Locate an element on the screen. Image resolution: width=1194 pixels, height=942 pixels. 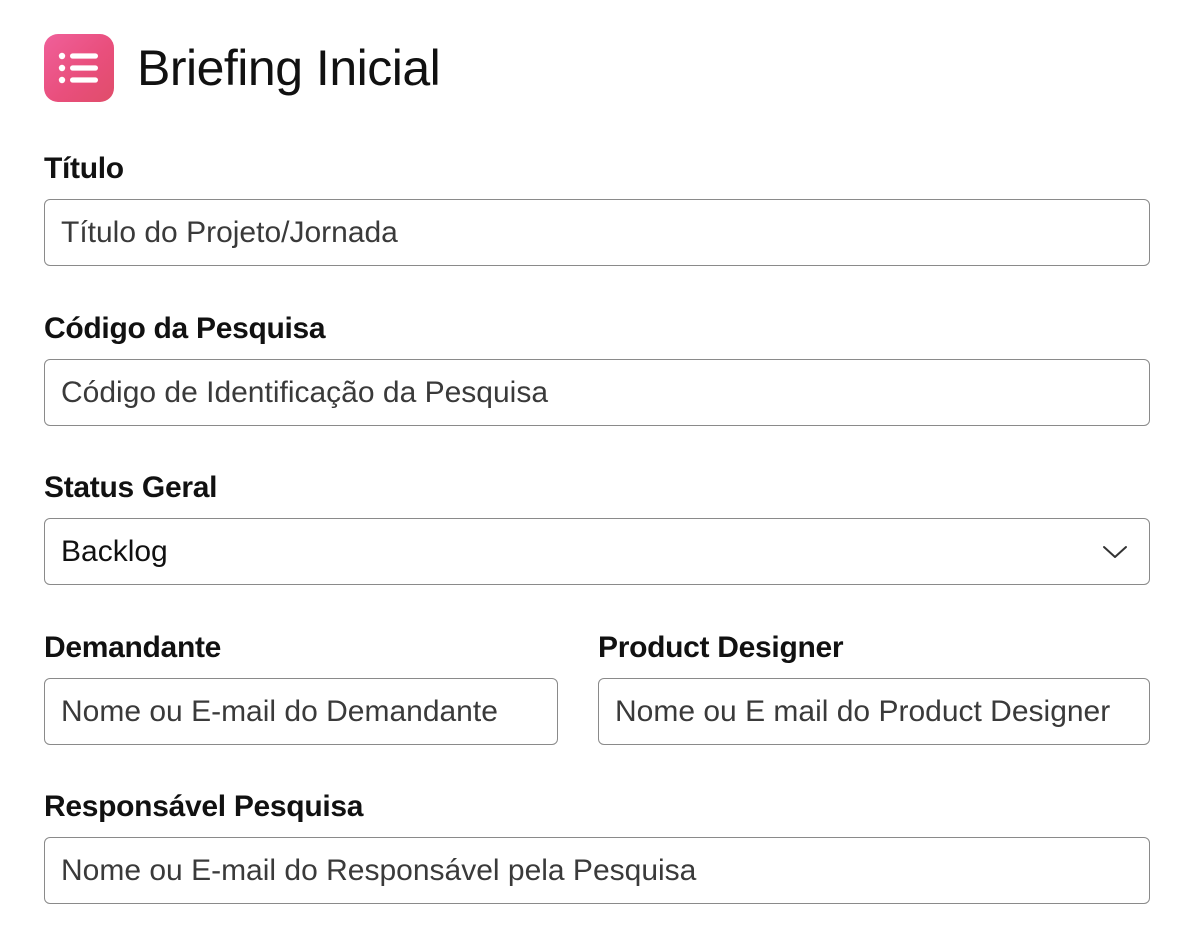
titulo-input is located at coordinates (599, 232).